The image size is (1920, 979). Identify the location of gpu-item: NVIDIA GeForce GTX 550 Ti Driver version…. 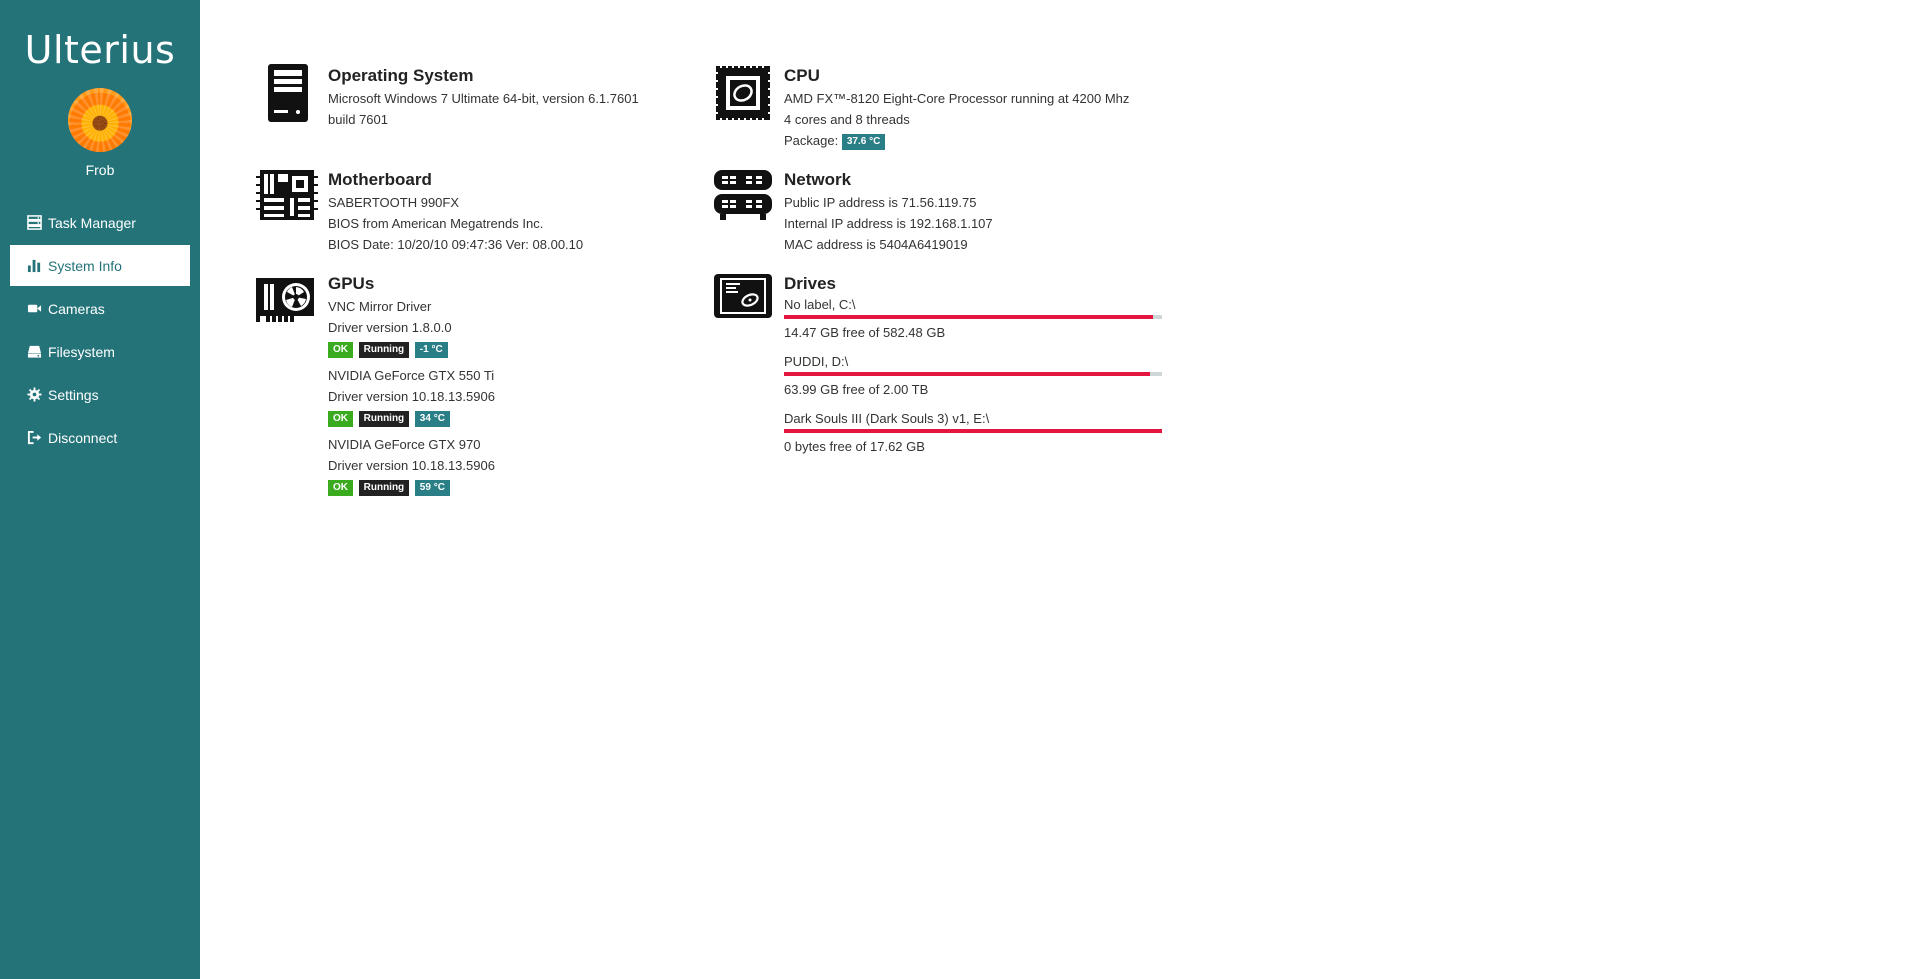
(411, 396).